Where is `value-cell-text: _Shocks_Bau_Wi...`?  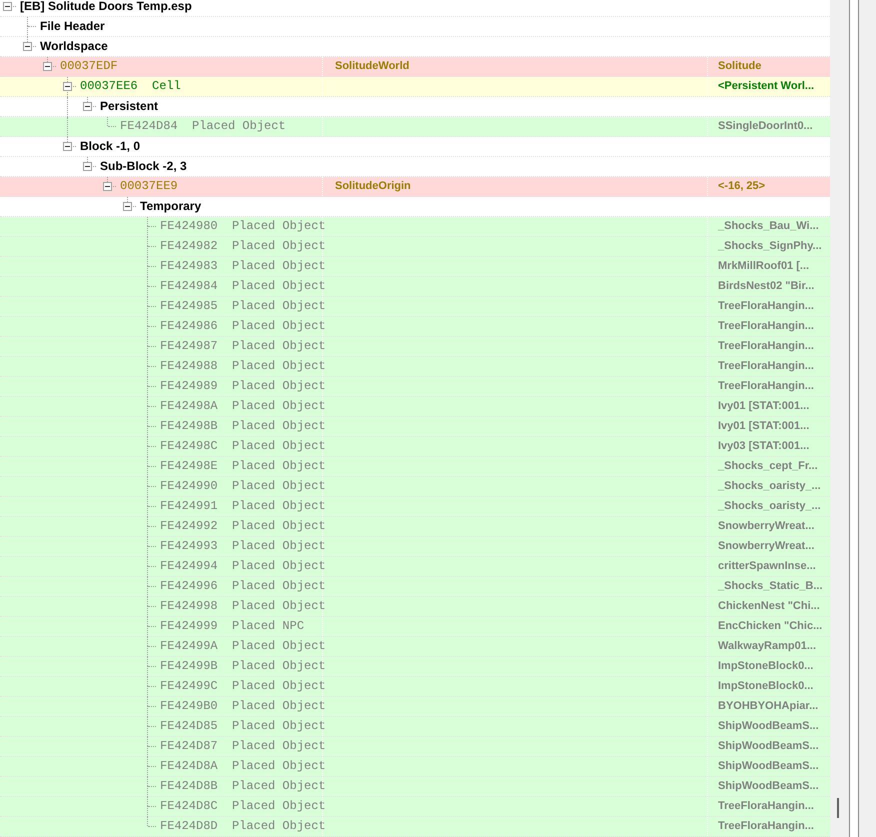 value-cell-text: _Shocks_Bau_Wi... is located at coordinates (768, 226).